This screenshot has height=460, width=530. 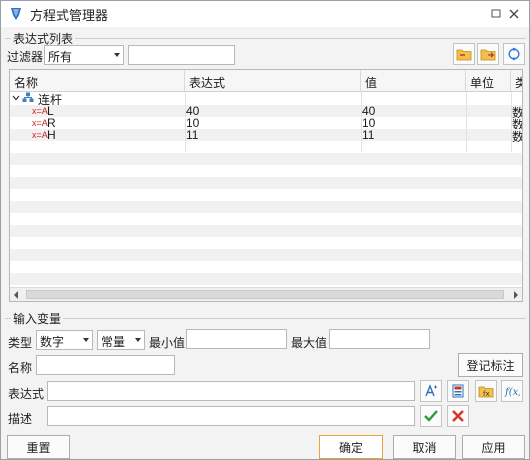 I want to click on cross-icon, so click(x=458, y=416).